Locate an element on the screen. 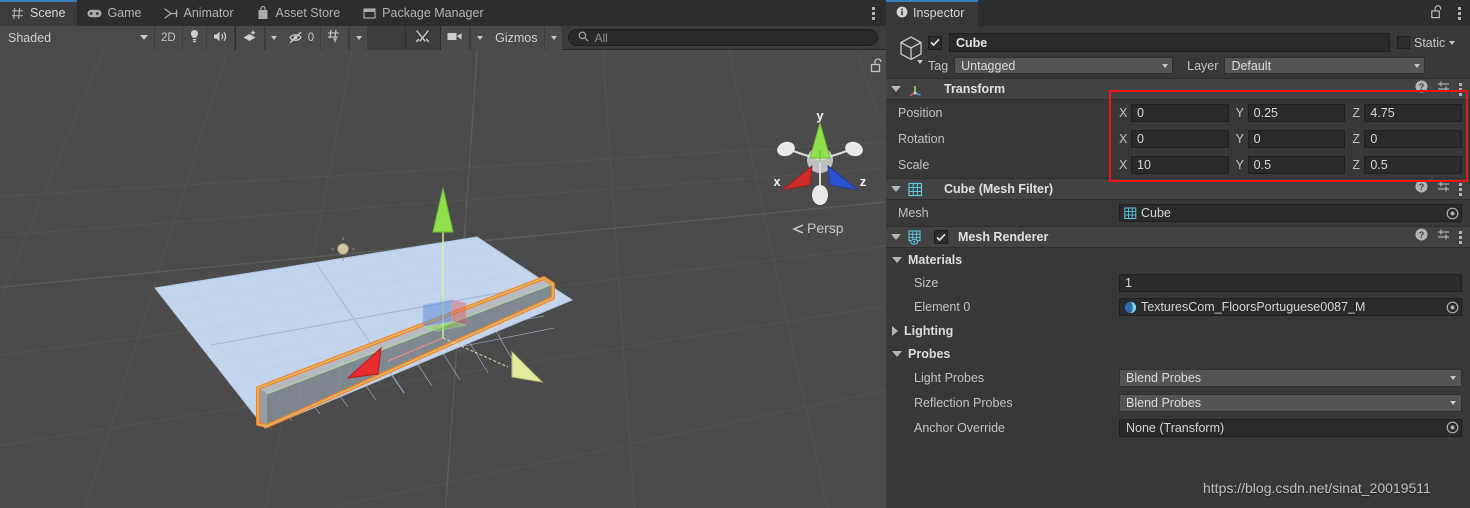 This screenshot has height=508, width=1470. tag-dropdown: Untagged is located at coordinates (1064, 65).